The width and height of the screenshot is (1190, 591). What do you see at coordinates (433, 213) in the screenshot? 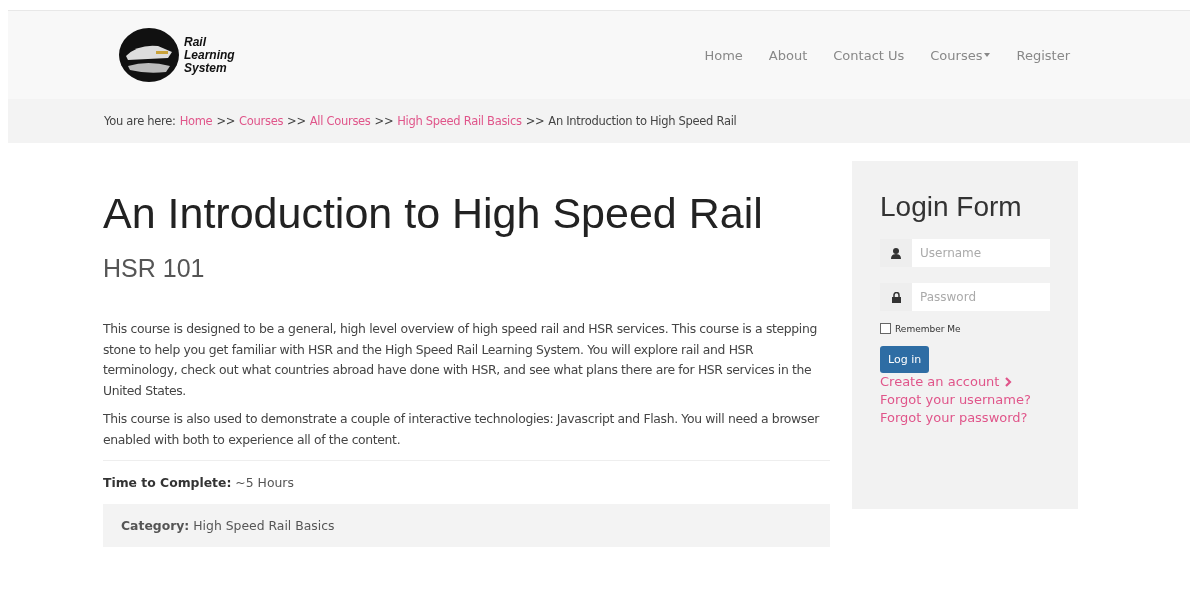
I see `course-title: An Introduction to High Speed Rail` at bounding box center [433, 213].